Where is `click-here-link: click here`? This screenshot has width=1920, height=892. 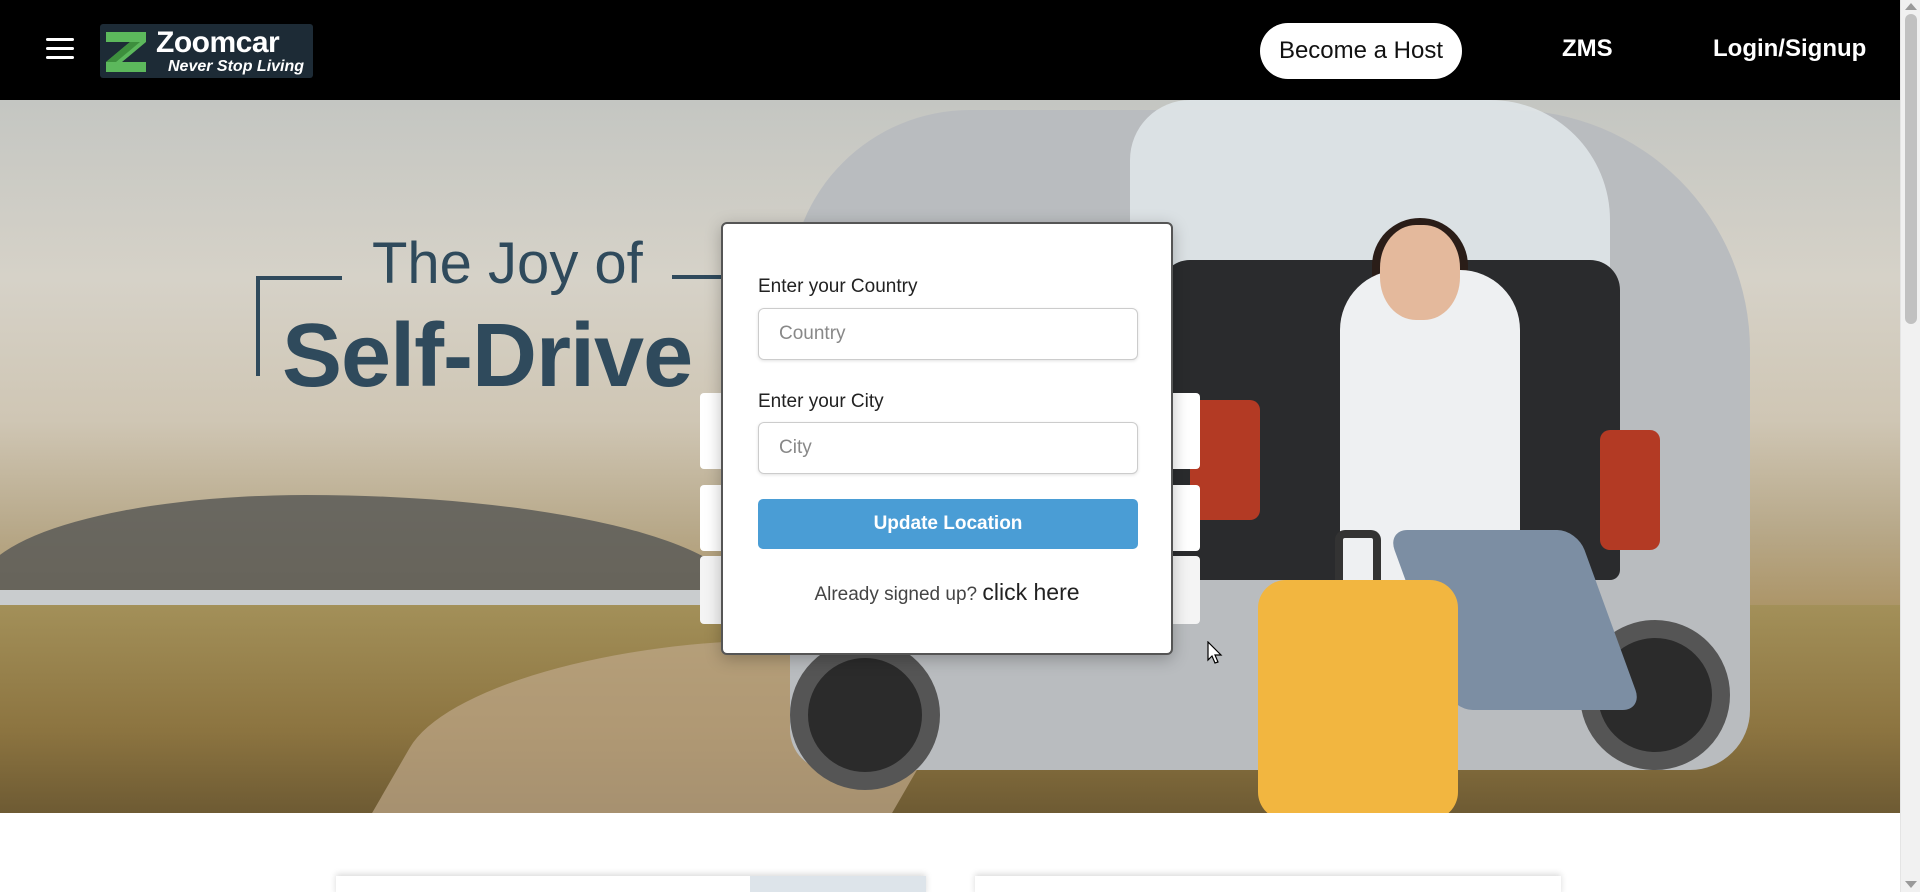 click-here-link: click here is located at coordinates (1030, 592).